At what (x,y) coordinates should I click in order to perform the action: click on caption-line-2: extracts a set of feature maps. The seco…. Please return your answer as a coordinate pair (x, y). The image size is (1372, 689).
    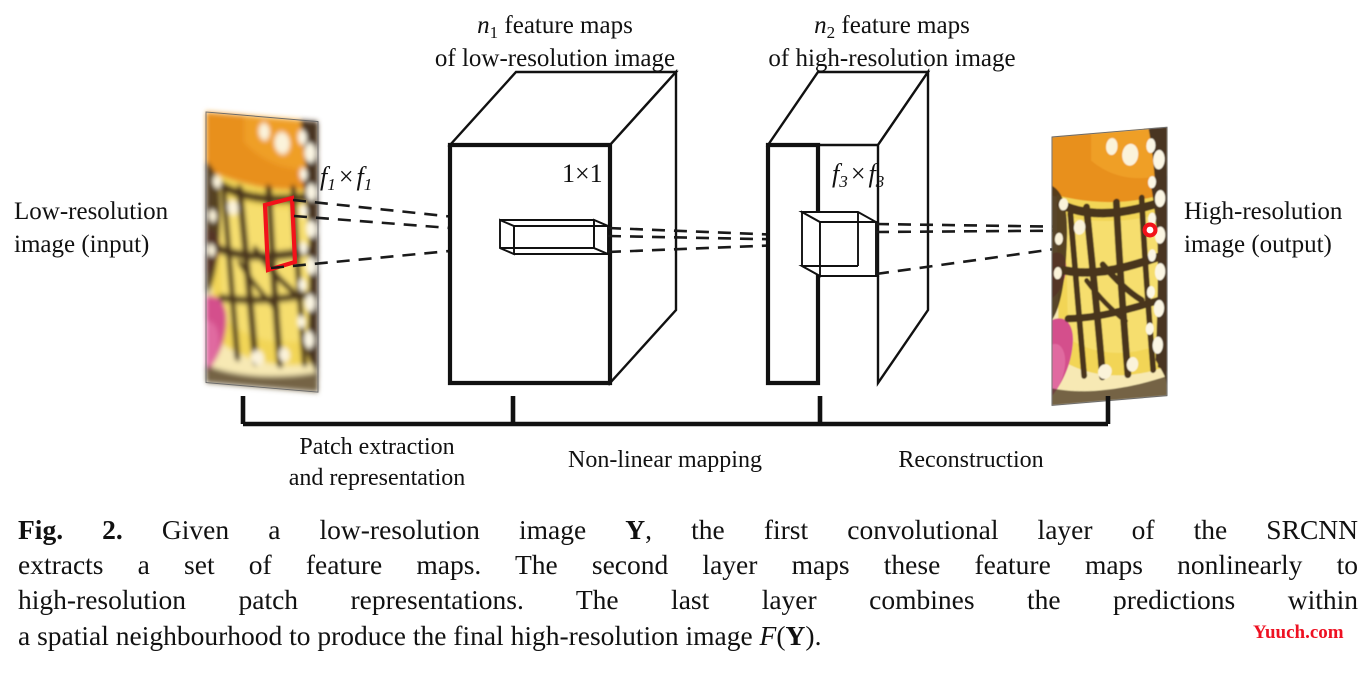
    Looking at the image, I should click on (688, 565).